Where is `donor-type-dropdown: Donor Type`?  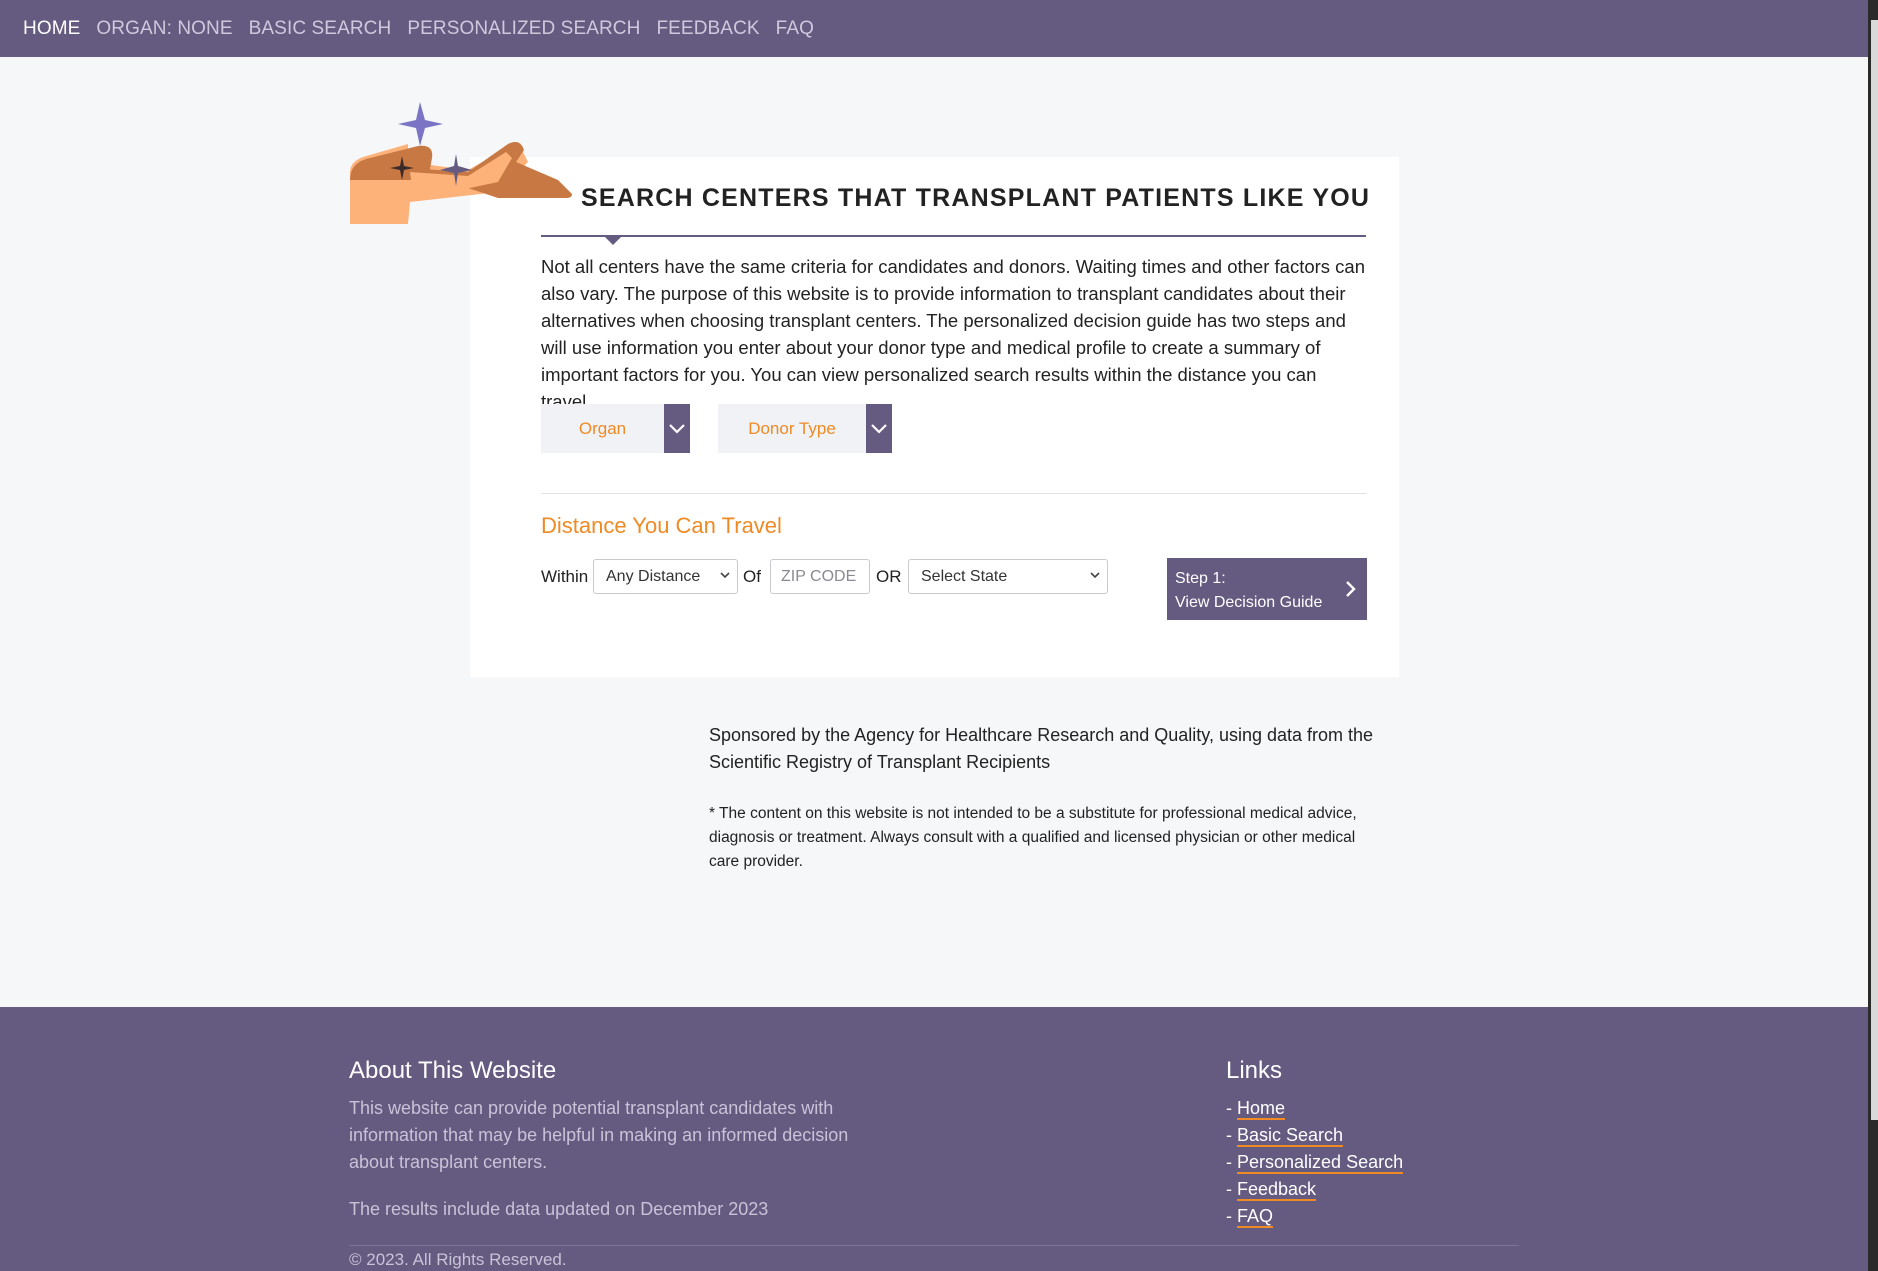
donor-type-dropdown: Donor Type is located at coordinates (805, 428).